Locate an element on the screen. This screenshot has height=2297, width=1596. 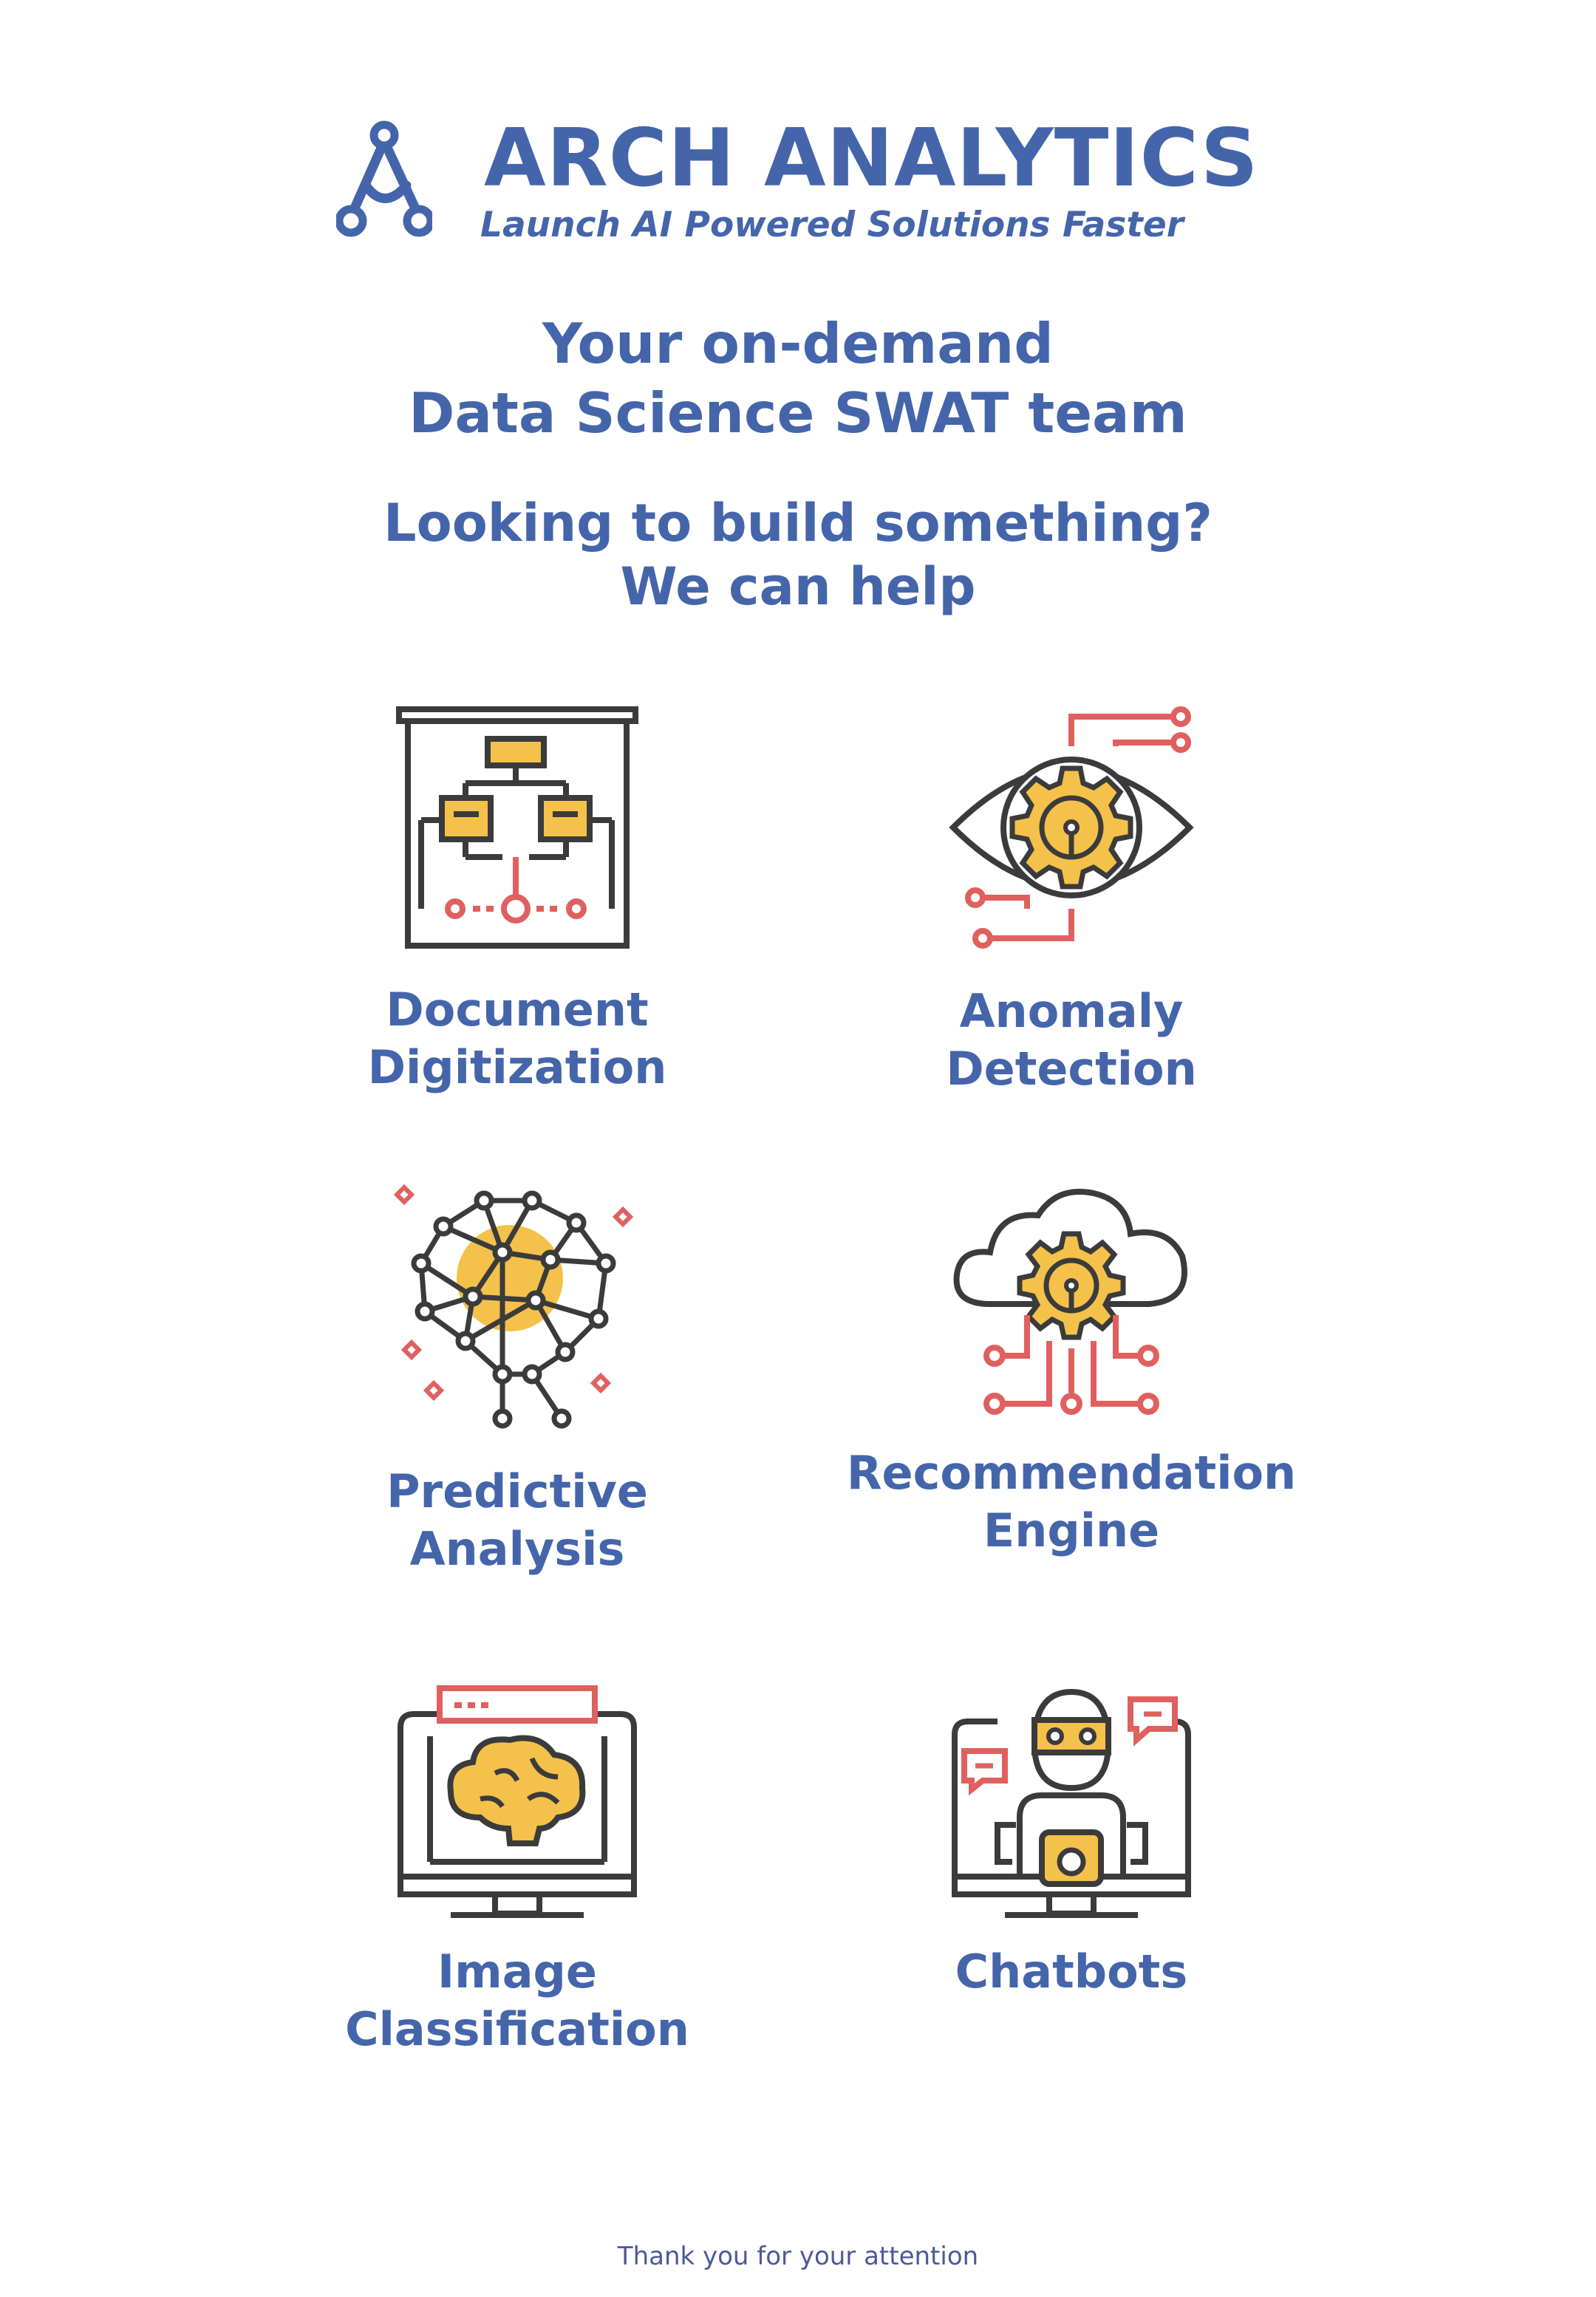
service-label-line-1: Image is located at coordinates (517, 1972).